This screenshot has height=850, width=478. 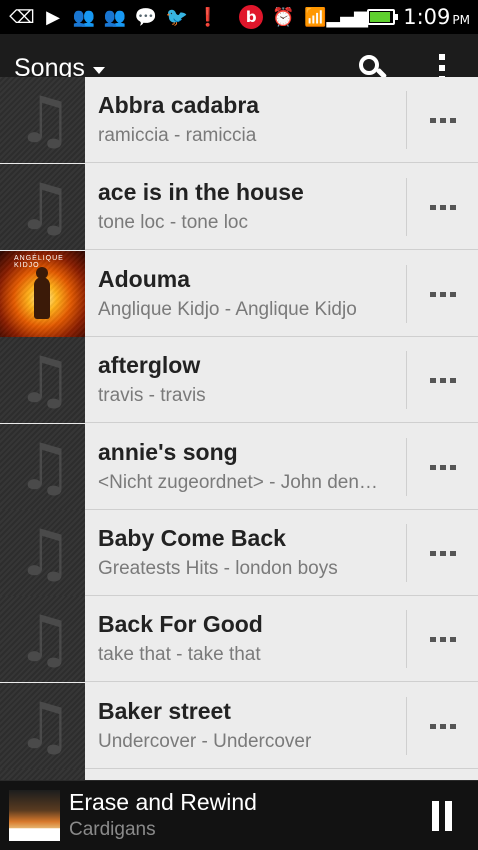 I want to click on signal-icon: ▂▄▆, so click(x=347, y=17).